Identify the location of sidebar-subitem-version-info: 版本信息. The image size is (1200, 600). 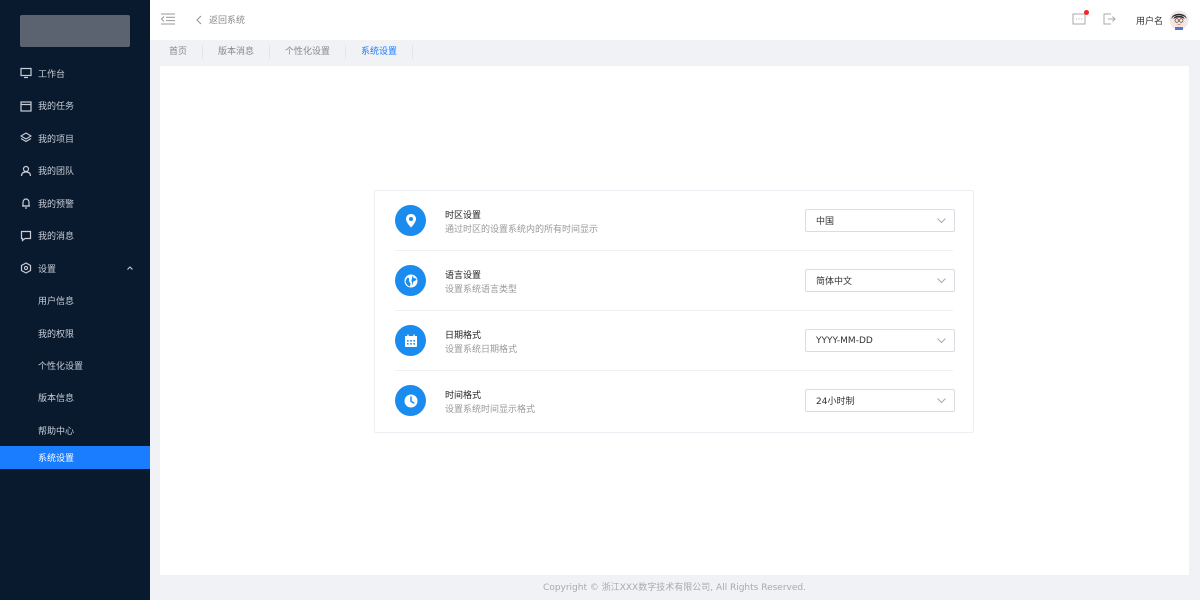
(75, 398).